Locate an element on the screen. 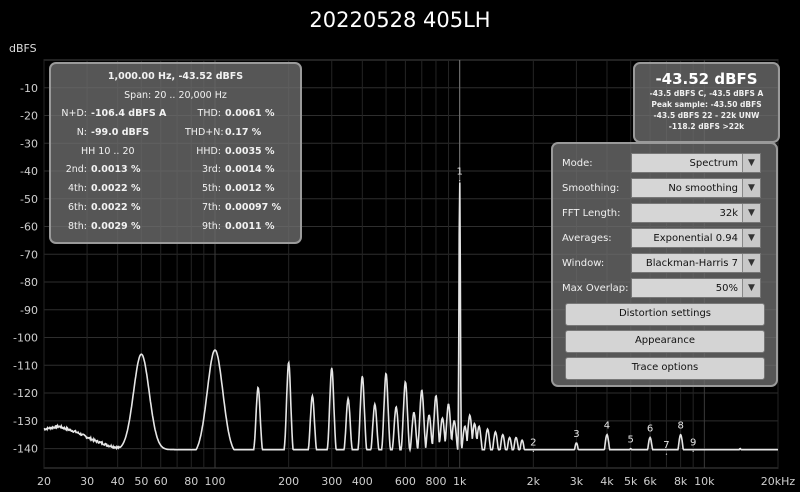 The image size is (800, 492). mode-select: Spectrum ▼ is located at coordinates (696, 163).